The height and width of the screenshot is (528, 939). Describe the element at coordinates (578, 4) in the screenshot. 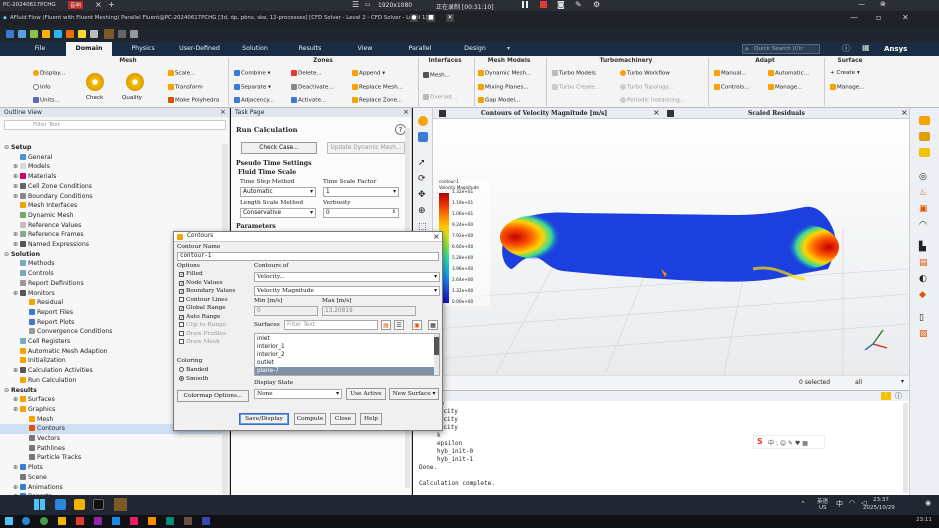

I see `pen-icon: ✎` at that location.